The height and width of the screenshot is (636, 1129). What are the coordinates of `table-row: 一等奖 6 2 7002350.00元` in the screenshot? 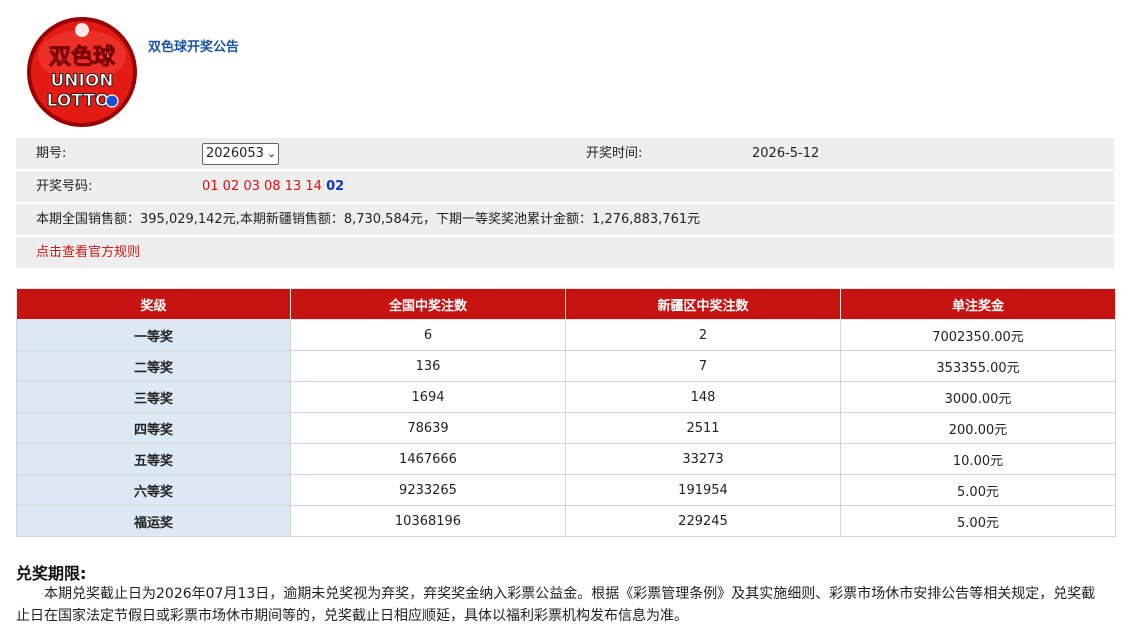 It's located at (566, 335).